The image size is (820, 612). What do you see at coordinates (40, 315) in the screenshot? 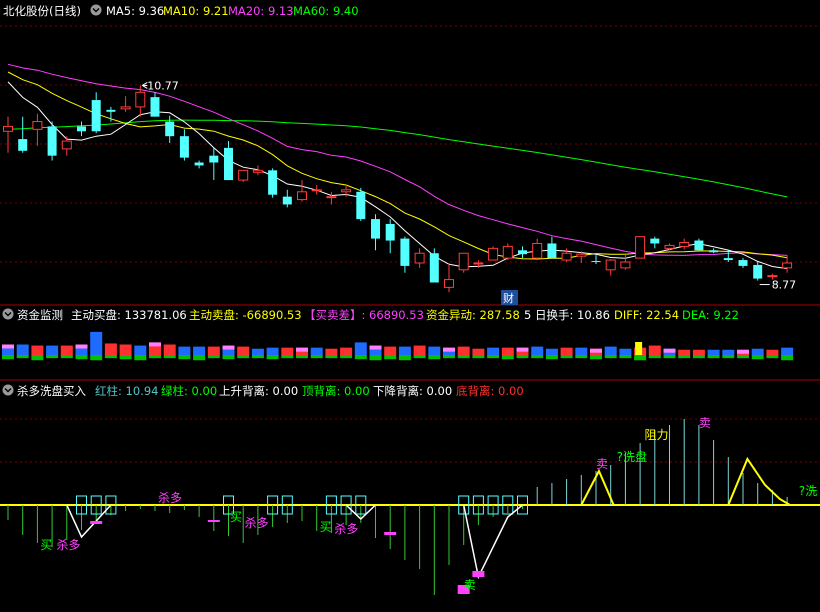
I see `panel2-name: 资金监测` at bounding box center [40, 315].